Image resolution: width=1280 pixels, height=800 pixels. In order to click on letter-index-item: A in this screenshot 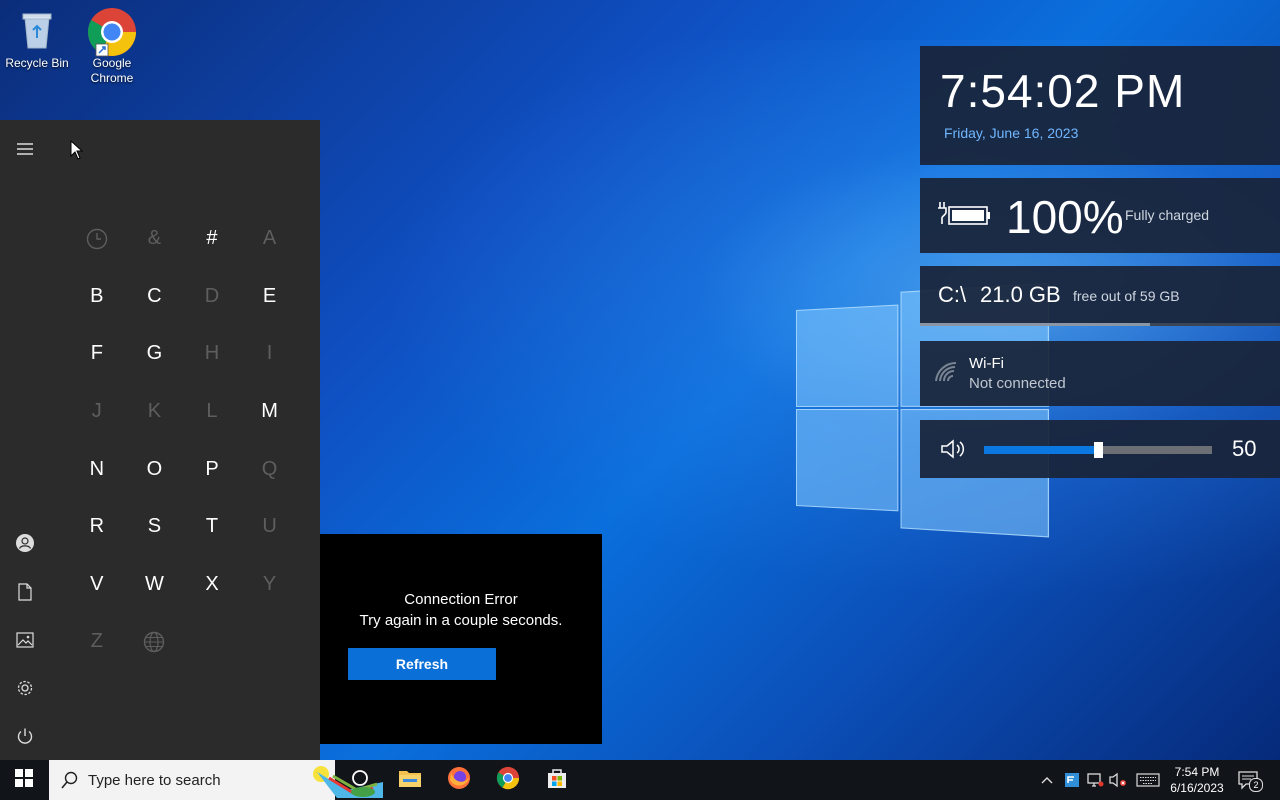, I will do `click(269, 238)`.